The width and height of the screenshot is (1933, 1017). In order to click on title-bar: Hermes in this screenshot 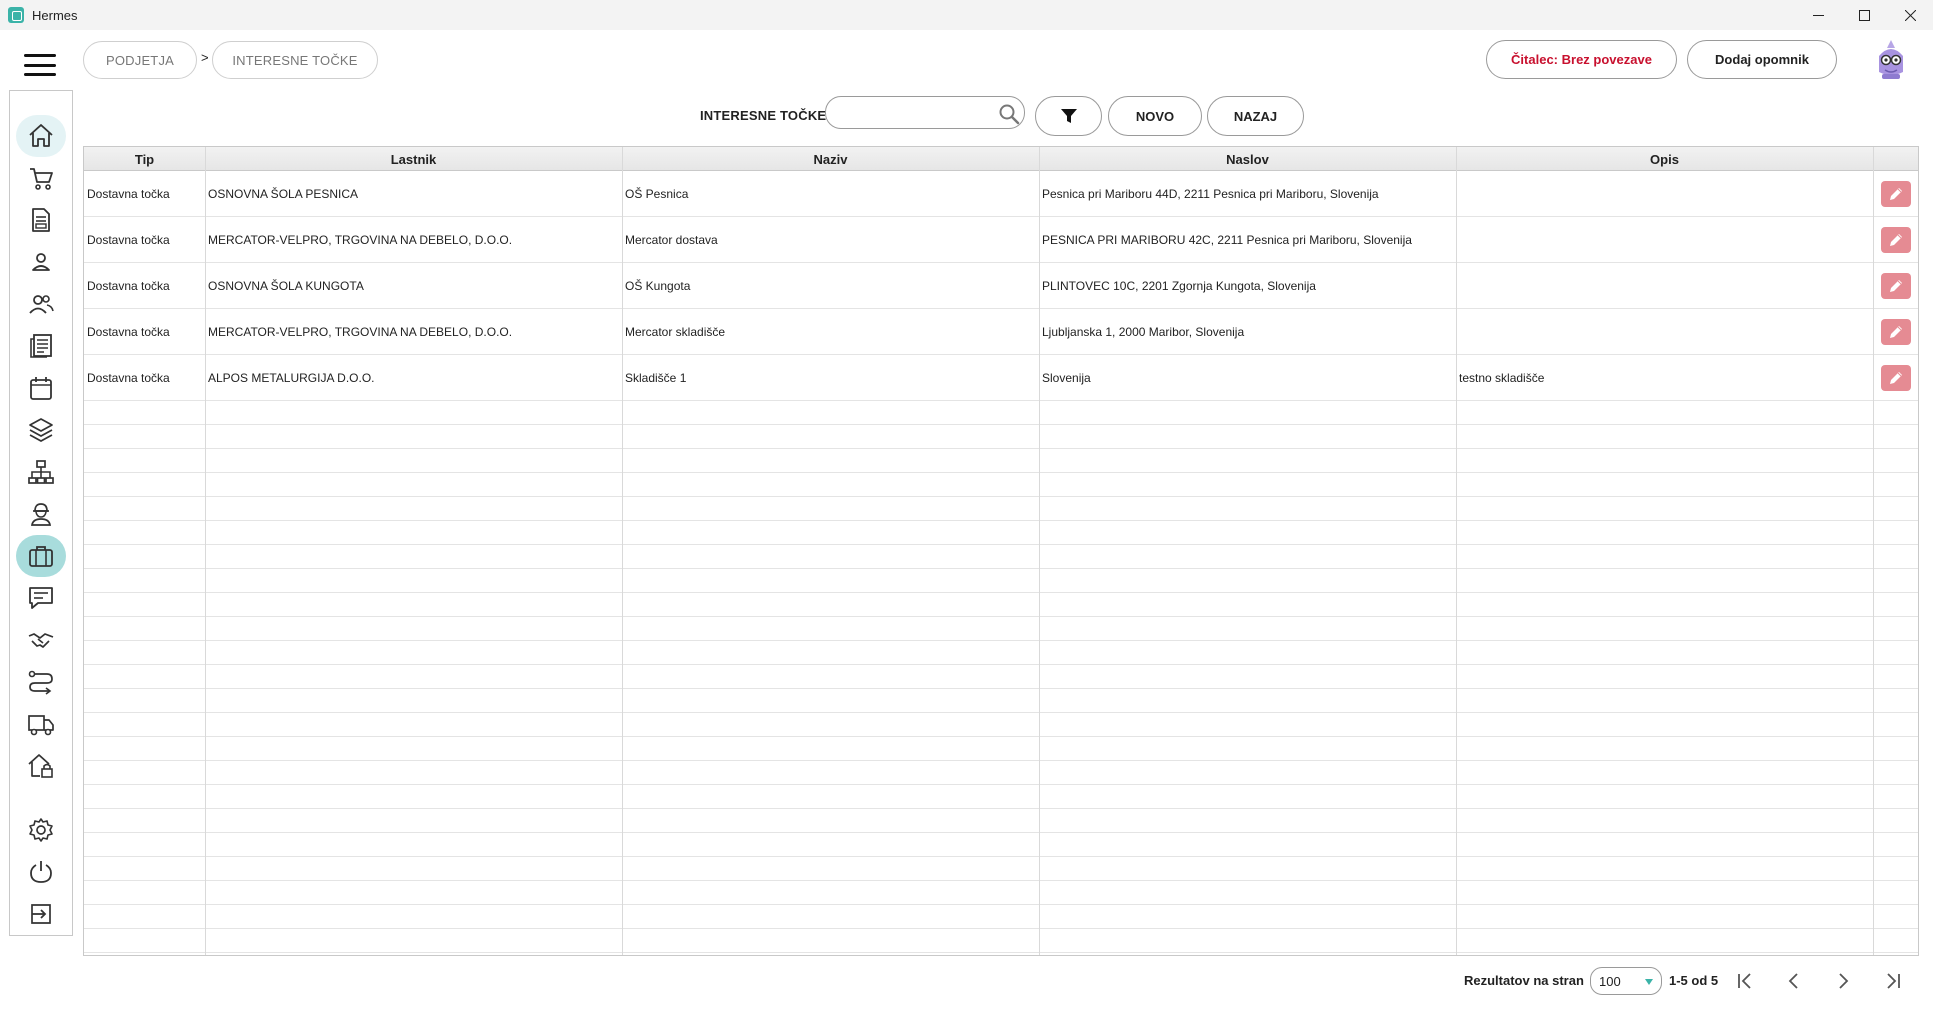, I will do `click(966, 15)`.